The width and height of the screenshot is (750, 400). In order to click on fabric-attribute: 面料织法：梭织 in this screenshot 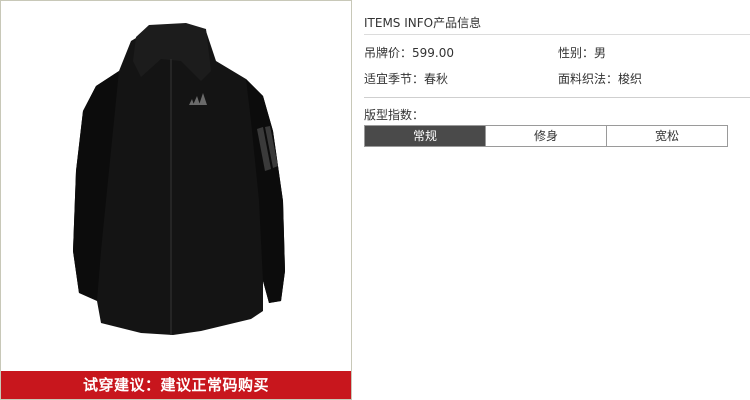, I will do `click(600, 78)`.